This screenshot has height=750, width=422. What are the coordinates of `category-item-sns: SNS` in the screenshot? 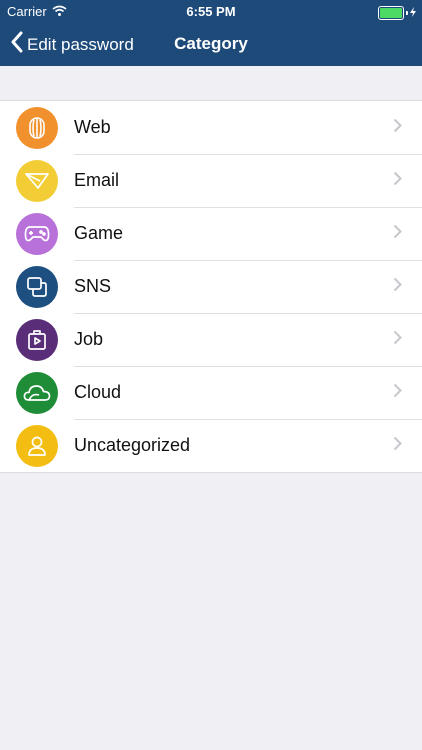 It's located at (211, 286).